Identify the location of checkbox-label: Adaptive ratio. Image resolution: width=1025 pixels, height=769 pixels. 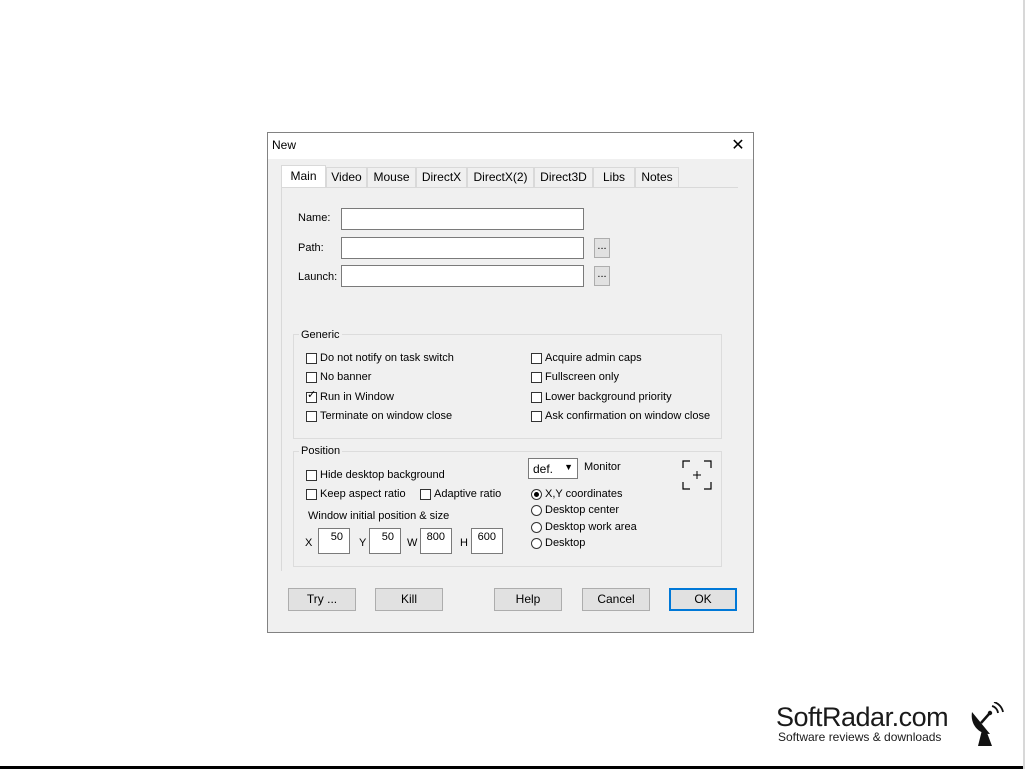
(468, 494).